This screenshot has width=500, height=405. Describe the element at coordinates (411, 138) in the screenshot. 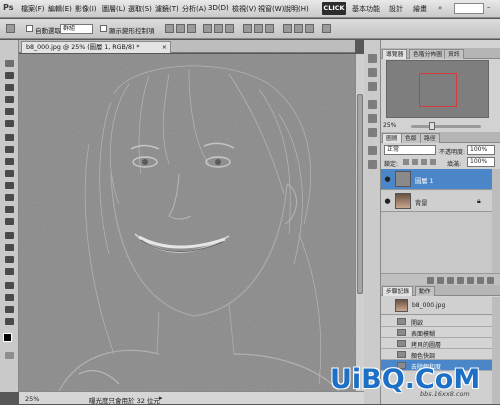

I see `tab-channels: 色版` at that location.